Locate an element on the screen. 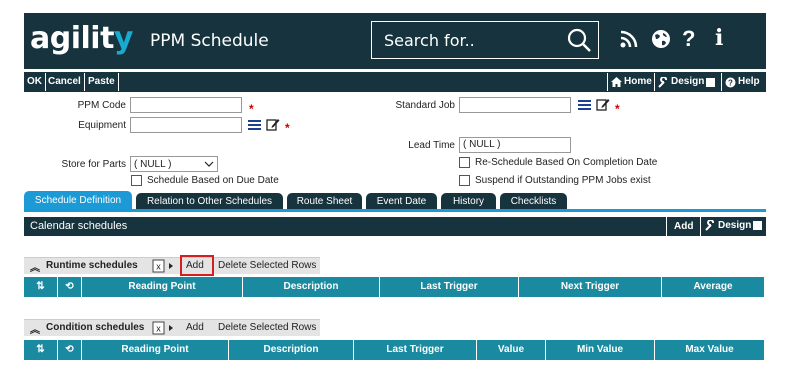 Image resolution: width=800 pixels, height=375 pixels. standard-job-field is located at coordinates (515, 105).